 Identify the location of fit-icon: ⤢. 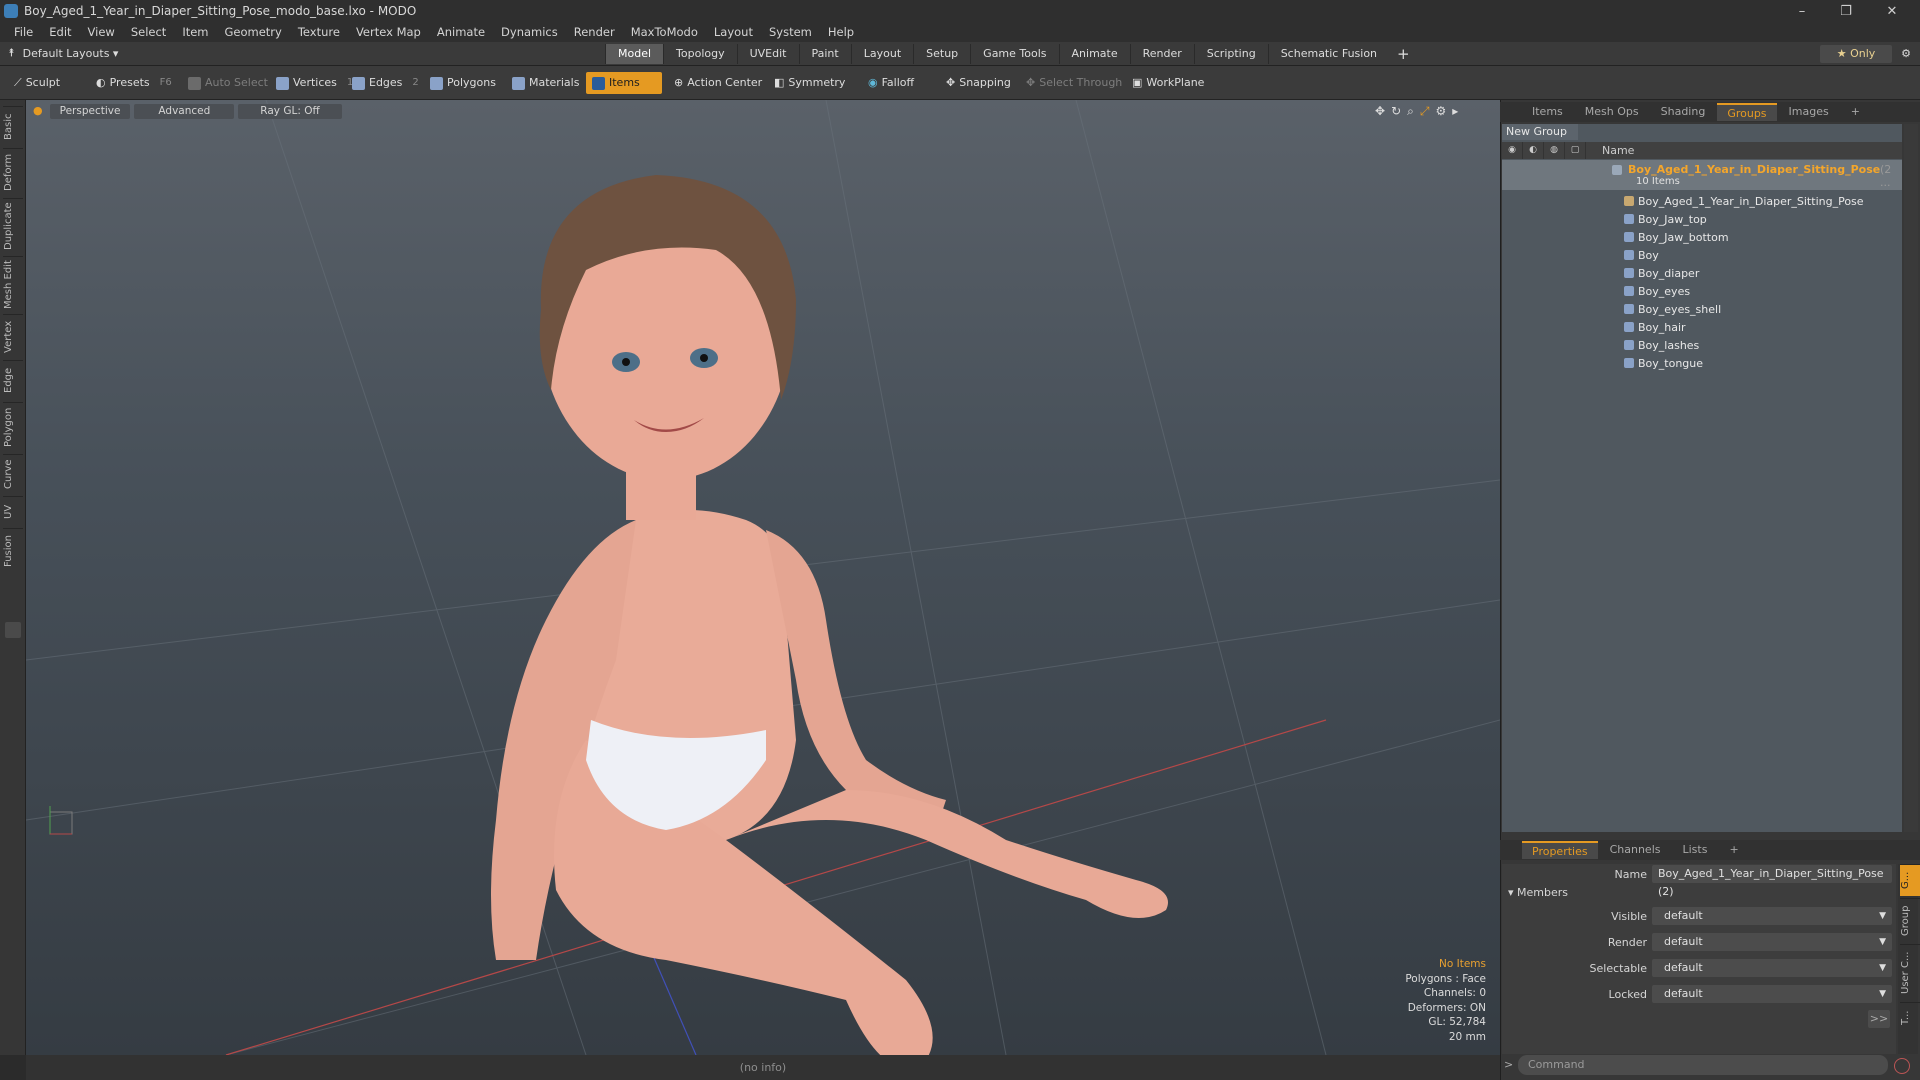
(1425, 111).